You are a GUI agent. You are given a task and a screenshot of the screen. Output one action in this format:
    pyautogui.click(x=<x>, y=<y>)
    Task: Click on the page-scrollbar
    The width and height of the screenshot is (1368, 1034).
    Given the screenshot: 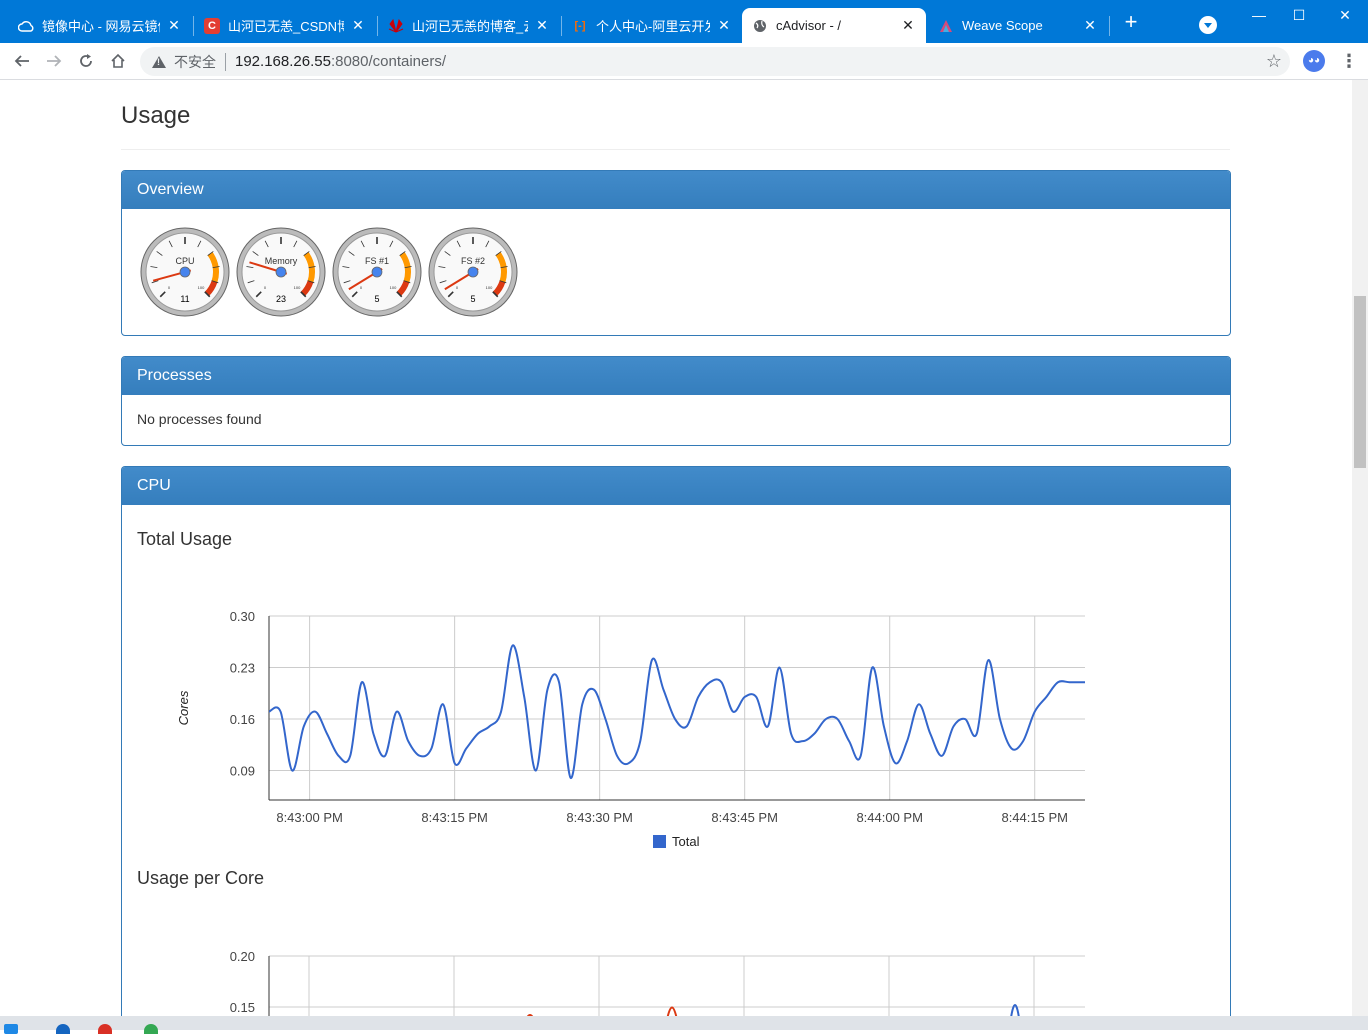 What is the action you would take?
    pyautogui.click(x=1360, y=548)
    